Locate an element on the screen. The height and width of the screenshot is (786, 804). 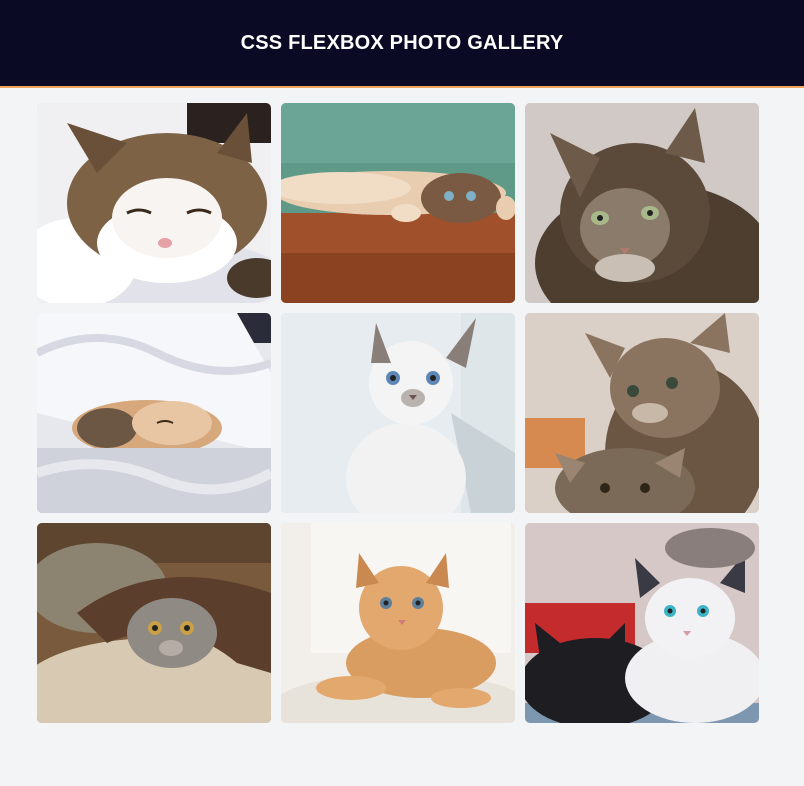
header: CSS FLEXBOX PHOTO GALLERY is located at coordinates (402, 44).